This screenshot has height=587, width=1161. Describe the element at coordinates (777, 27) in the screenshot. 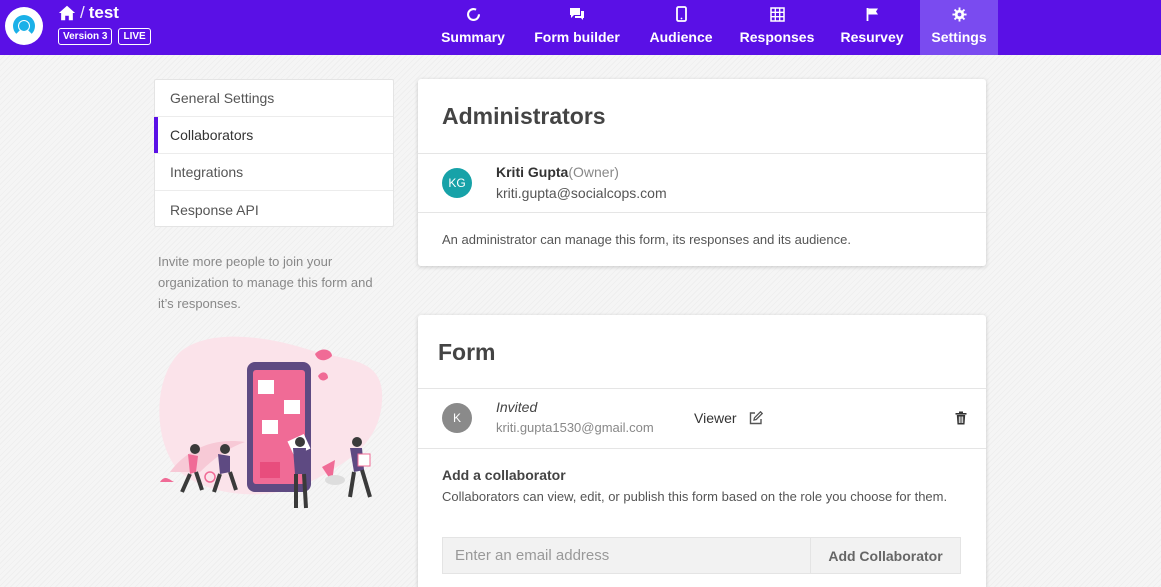

I see `tab-responses: Responses` at that location.